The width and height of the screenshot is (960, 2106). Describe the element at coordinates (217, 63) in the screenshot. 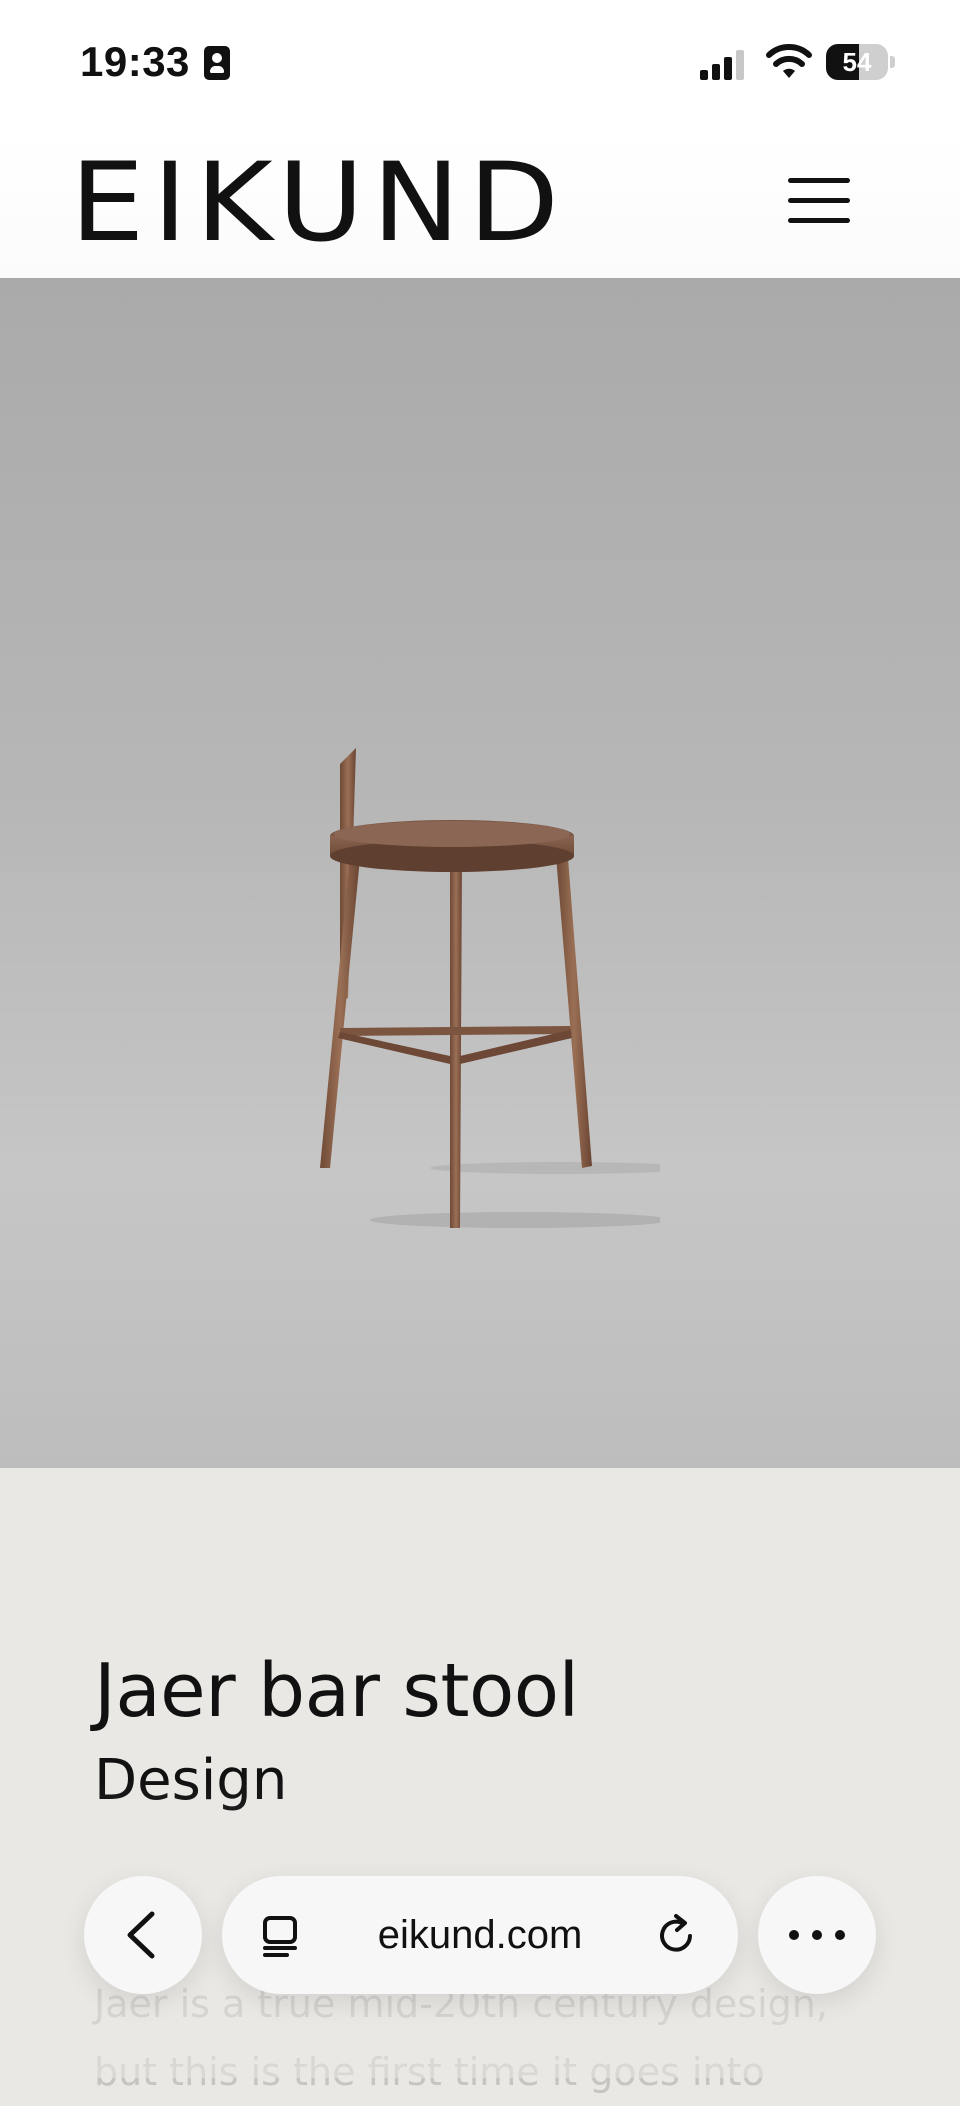

I see `contact-card-icon` at that location.